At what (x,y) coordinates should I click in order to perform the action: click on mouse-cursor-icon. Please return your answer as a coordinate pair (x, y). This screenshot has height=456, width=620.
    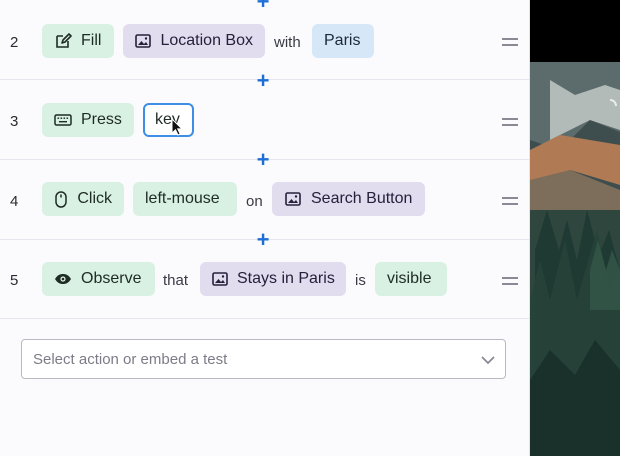
    Looking at the image, I should click on (177, 129).